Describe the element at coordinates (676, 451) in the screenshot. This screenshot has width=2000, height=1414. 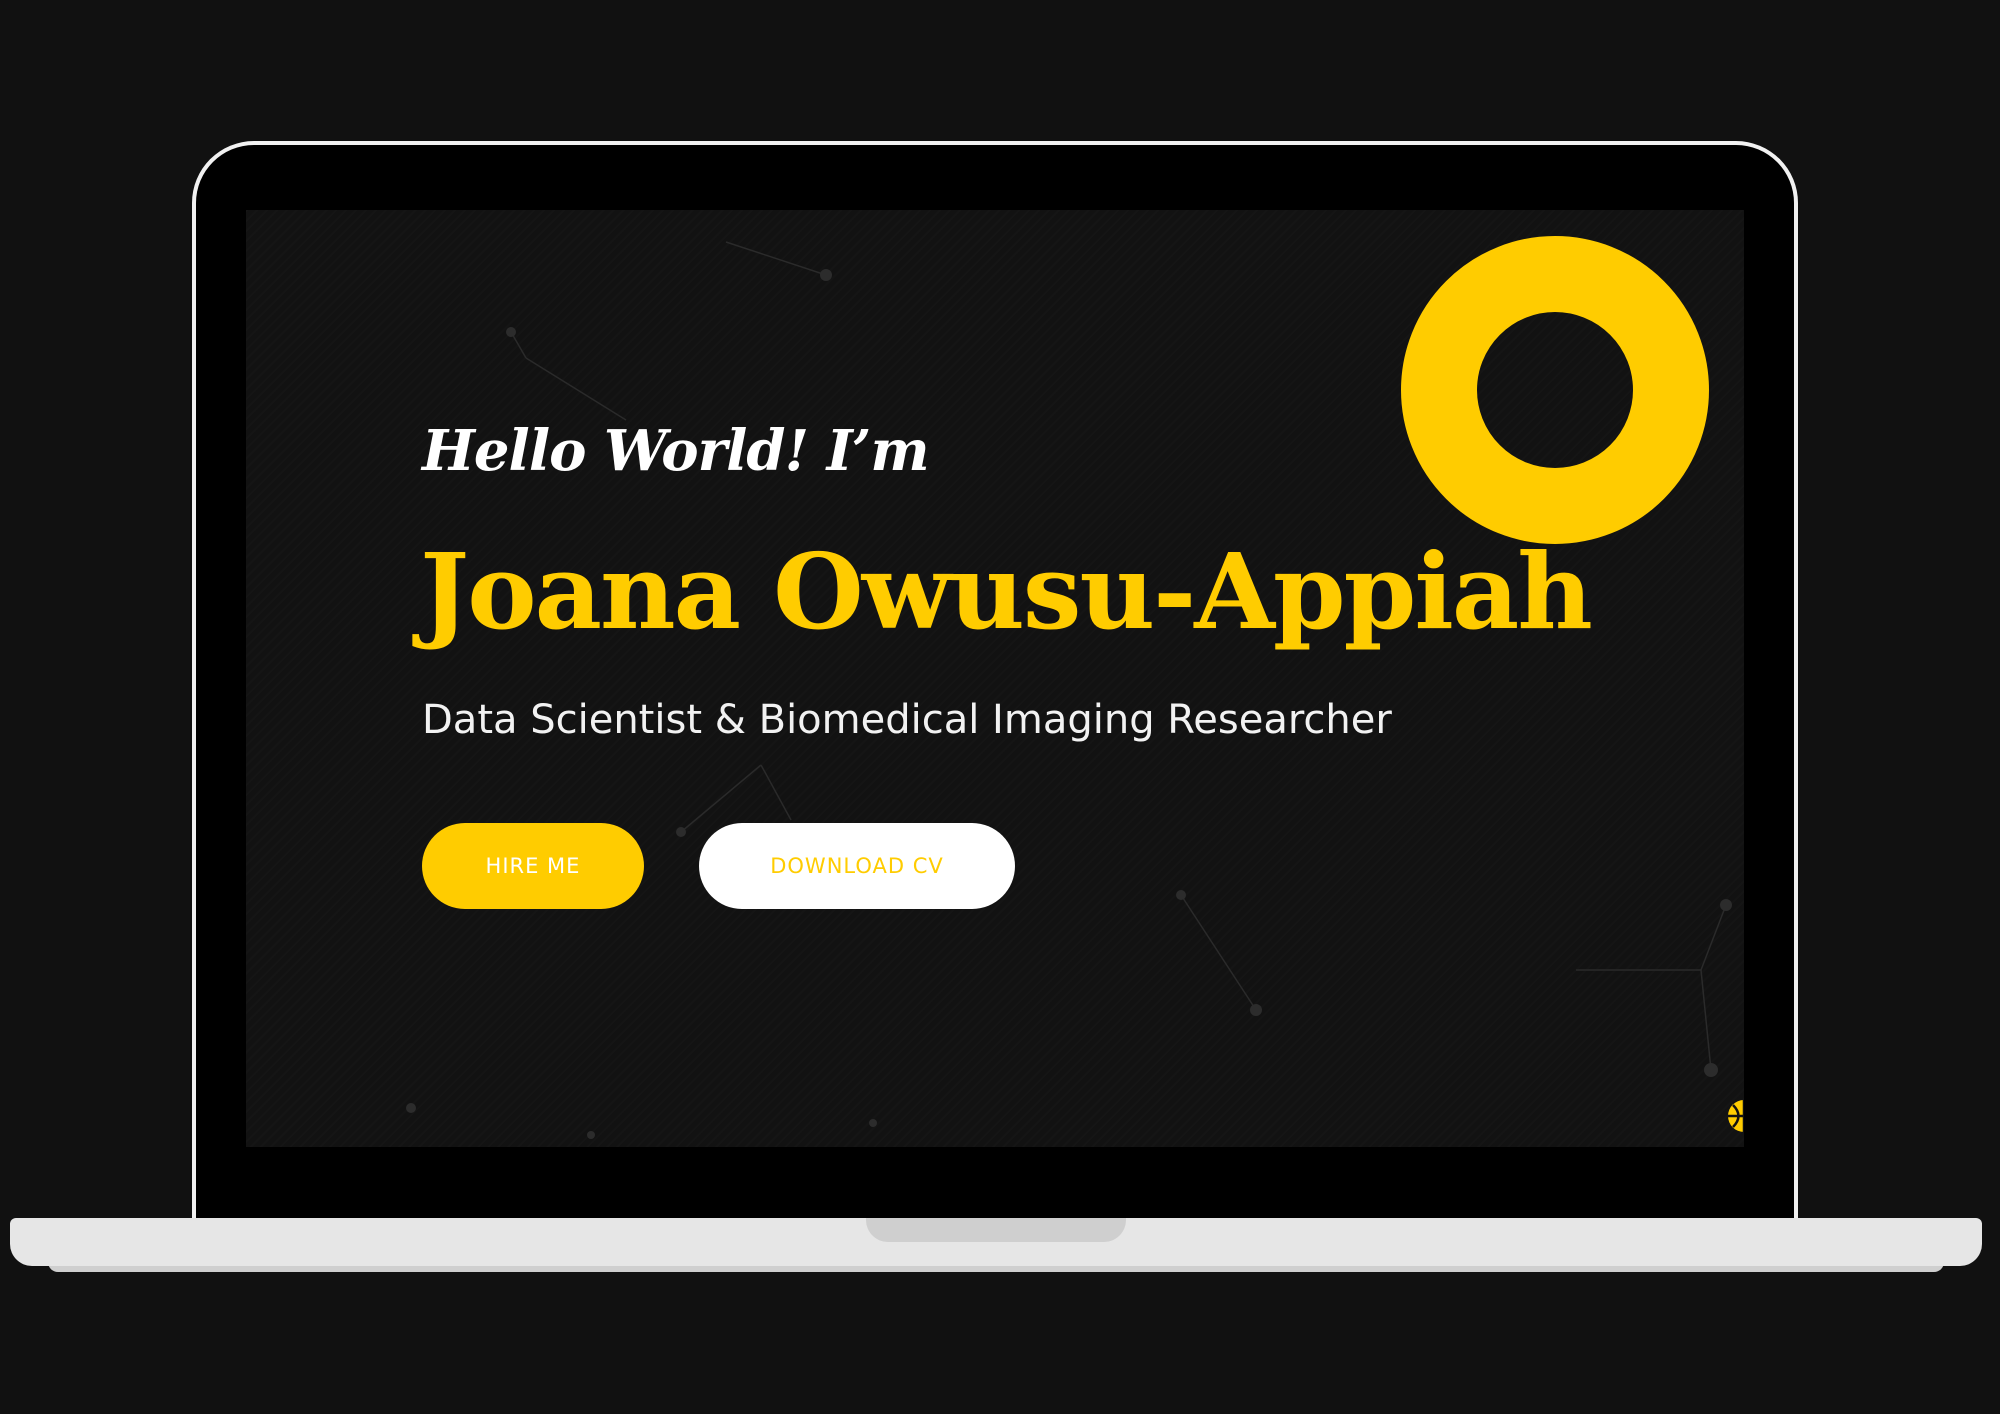
I see `hero-greeting: Hello World! I’m` at that location.